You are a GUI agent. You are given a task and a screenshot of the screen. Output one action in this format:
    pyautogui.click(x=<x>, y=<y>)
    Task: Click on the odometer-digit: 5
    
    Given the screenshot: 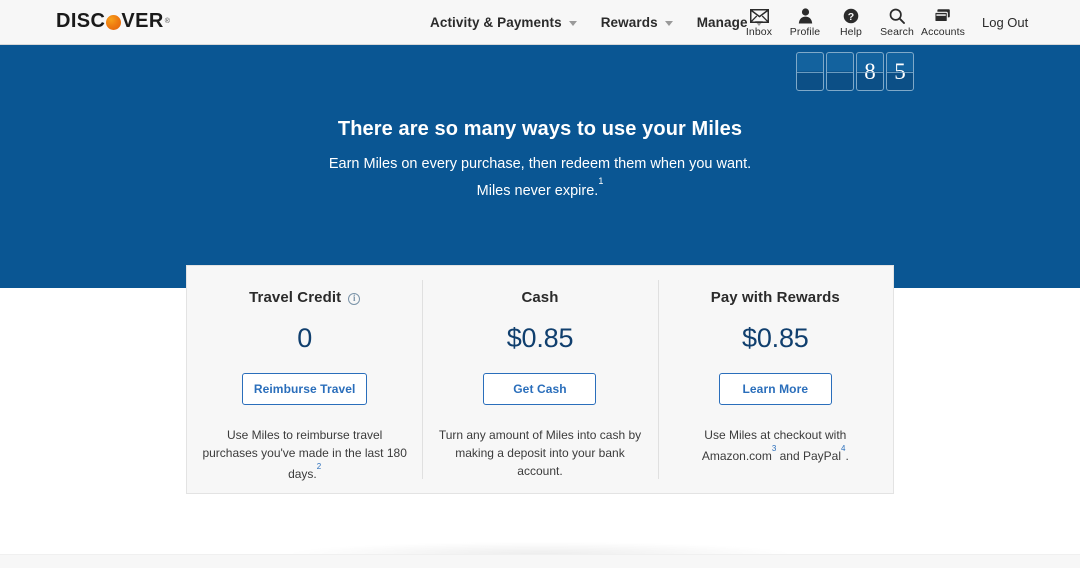 What is the action you would take?
    pyautogui.click(x=900, y=71)
    